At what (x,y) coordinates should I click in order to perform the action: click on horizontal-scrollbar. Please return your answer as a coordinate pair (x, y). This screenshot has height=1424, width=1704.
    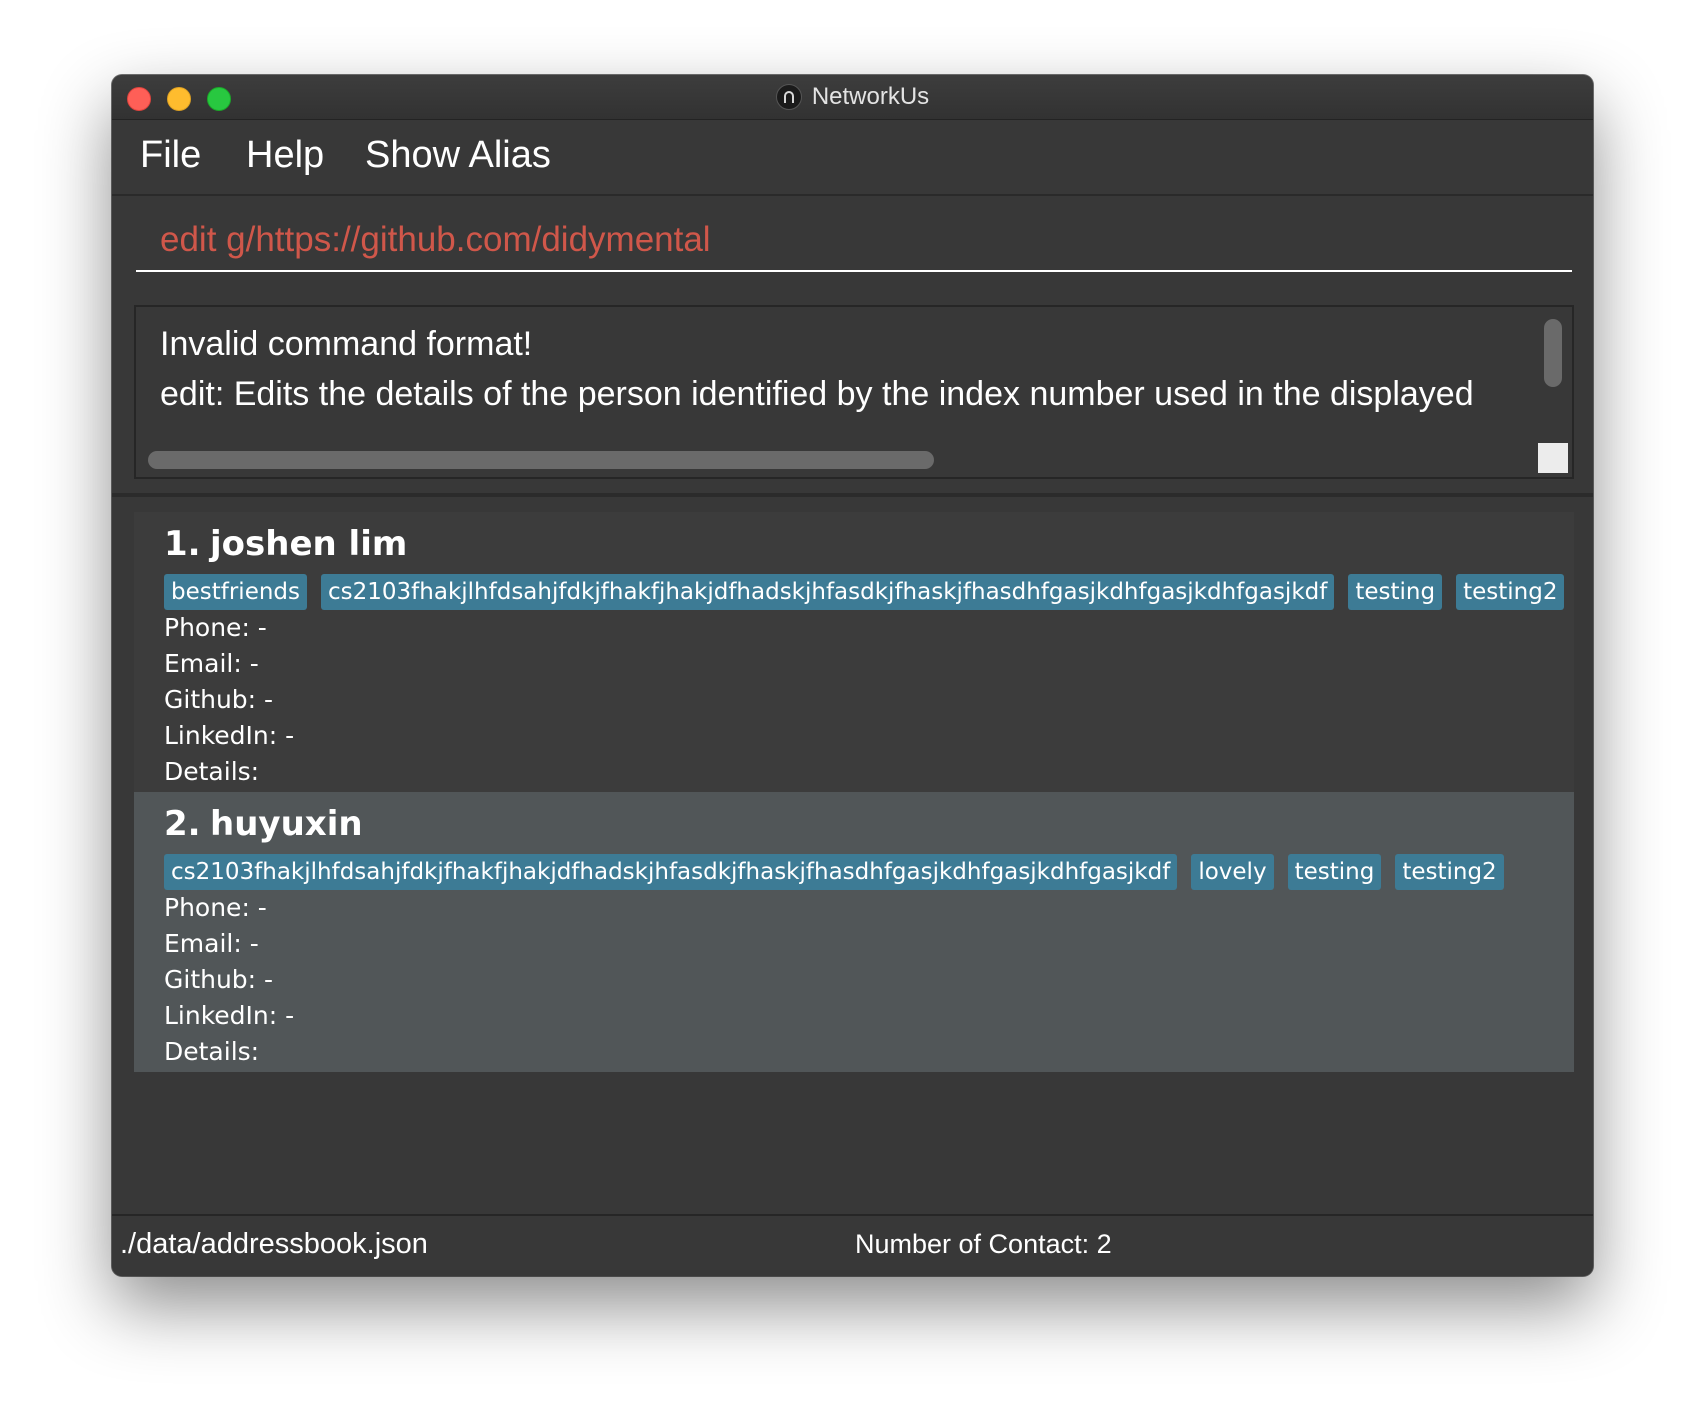
    Looking at the image, I should click on (541, 460).